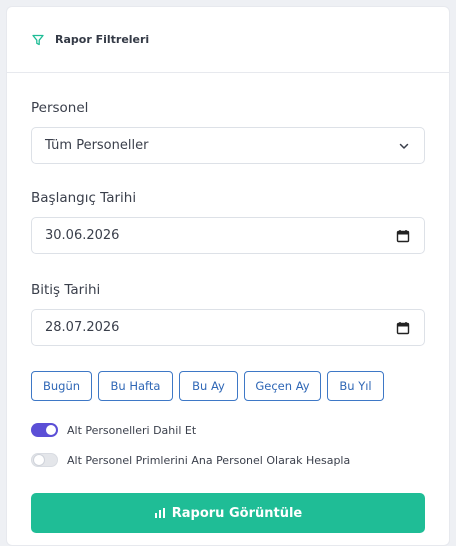 The image size is (456, 546). Describe the element at coordinates (60, 108) in the screenshot. I see `personel-label: Personel` at that location.